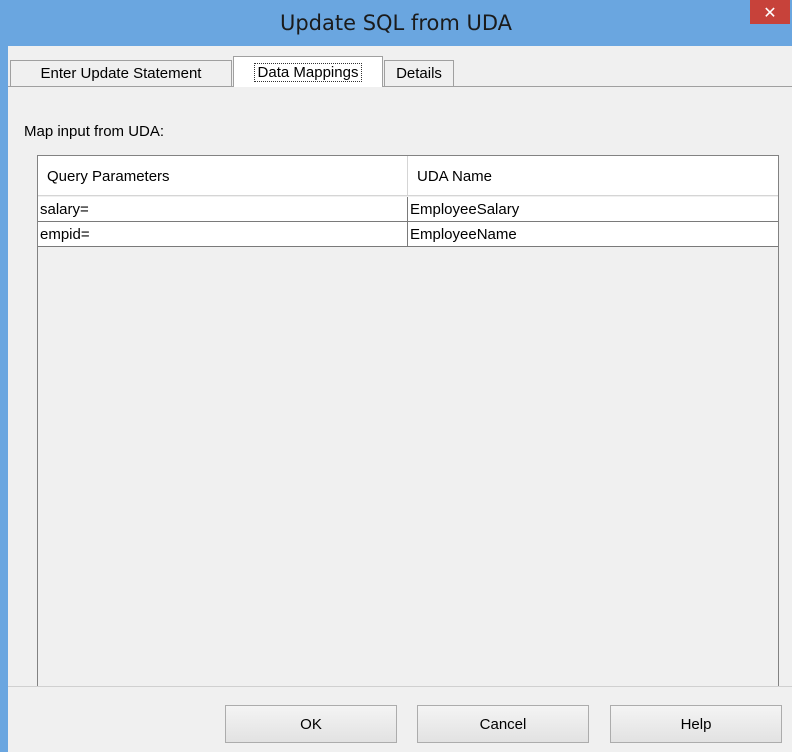  What do you see at coordinates (311, 724) in the screenshot?
I see `ok-button: OK` at bounding box center [311, 724].